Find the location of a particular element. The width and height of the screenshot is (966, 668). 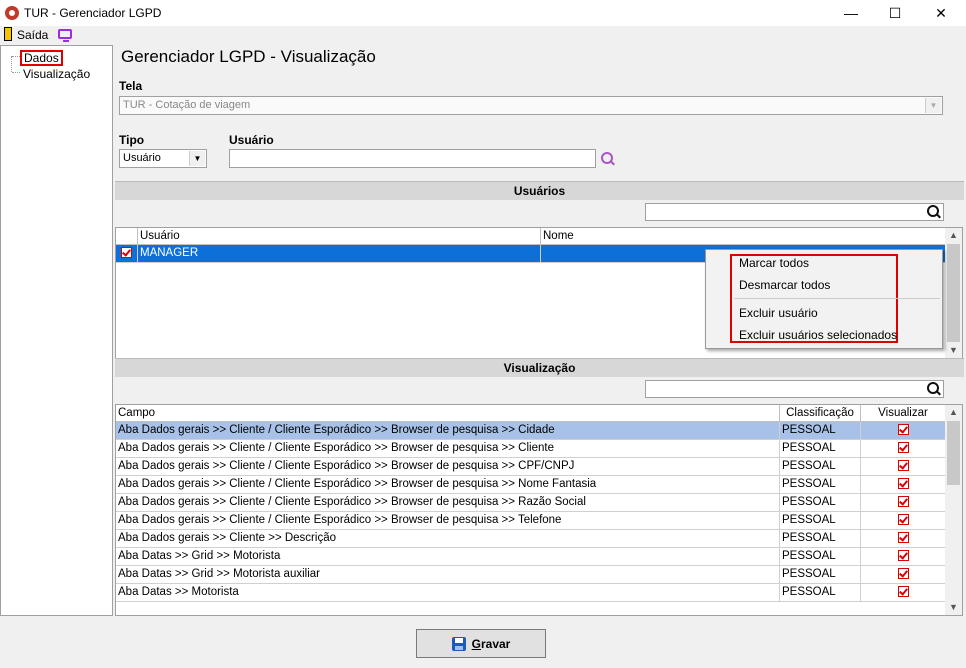

gravar-button-label: Gravar is located at coordinates (491, 643).